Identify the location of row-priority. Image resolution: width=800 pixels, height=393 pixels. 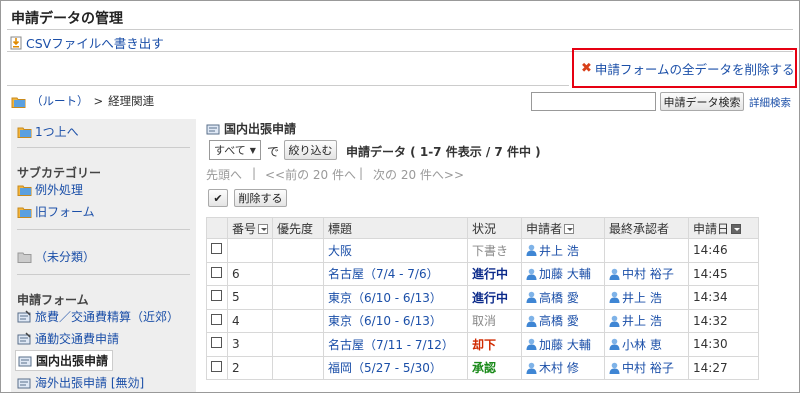
(298, 273).